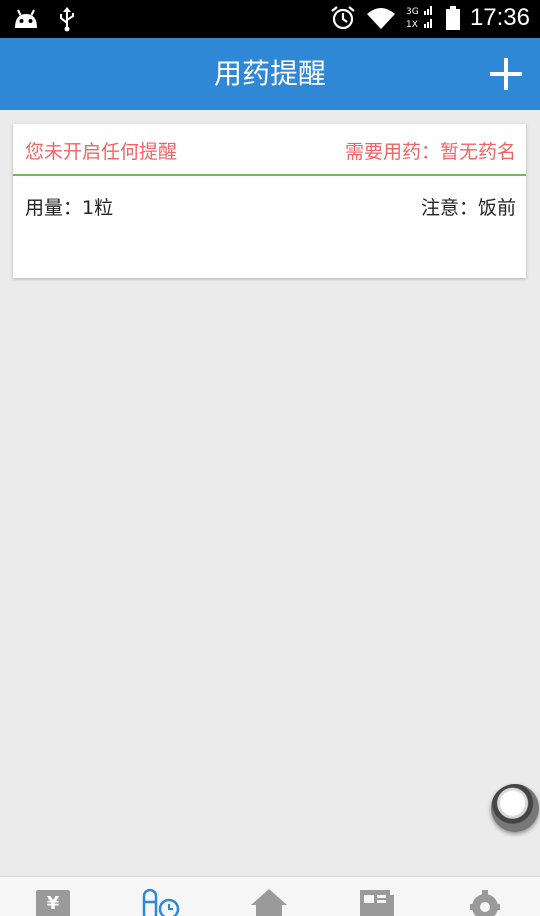  Describe the element at coordinates (412, 12) in the screenshot. I see `network-label-3g: 3G` at that location.